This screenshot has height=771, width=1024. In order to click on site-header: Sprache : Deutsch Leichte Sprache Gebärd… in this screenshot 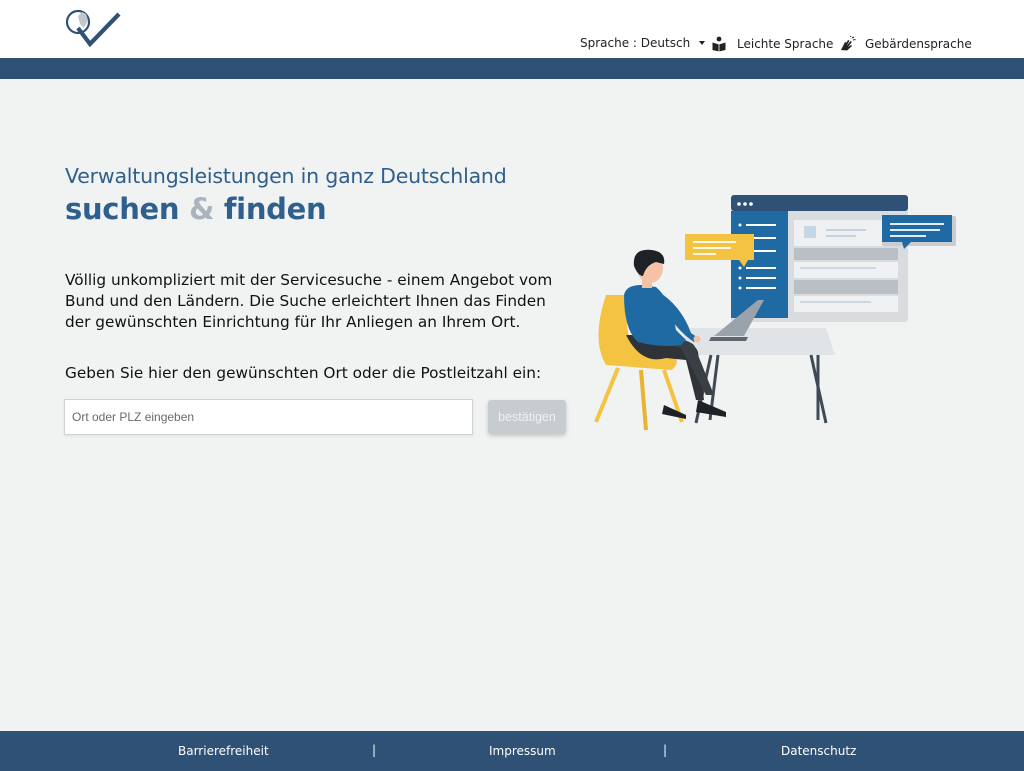, I will do `click(512, 29)`.